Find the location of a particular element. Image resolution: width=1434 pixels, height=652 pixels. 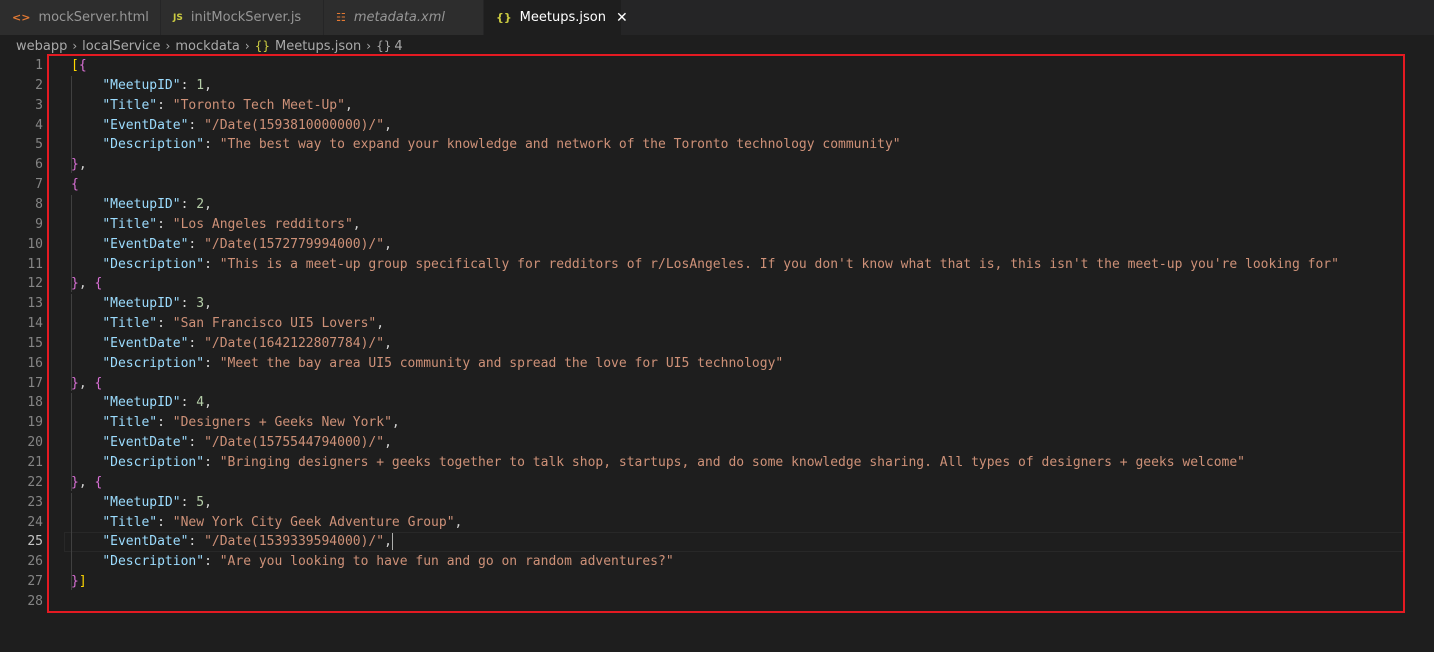

line-number: 5 is located at coordinates (39, 145).